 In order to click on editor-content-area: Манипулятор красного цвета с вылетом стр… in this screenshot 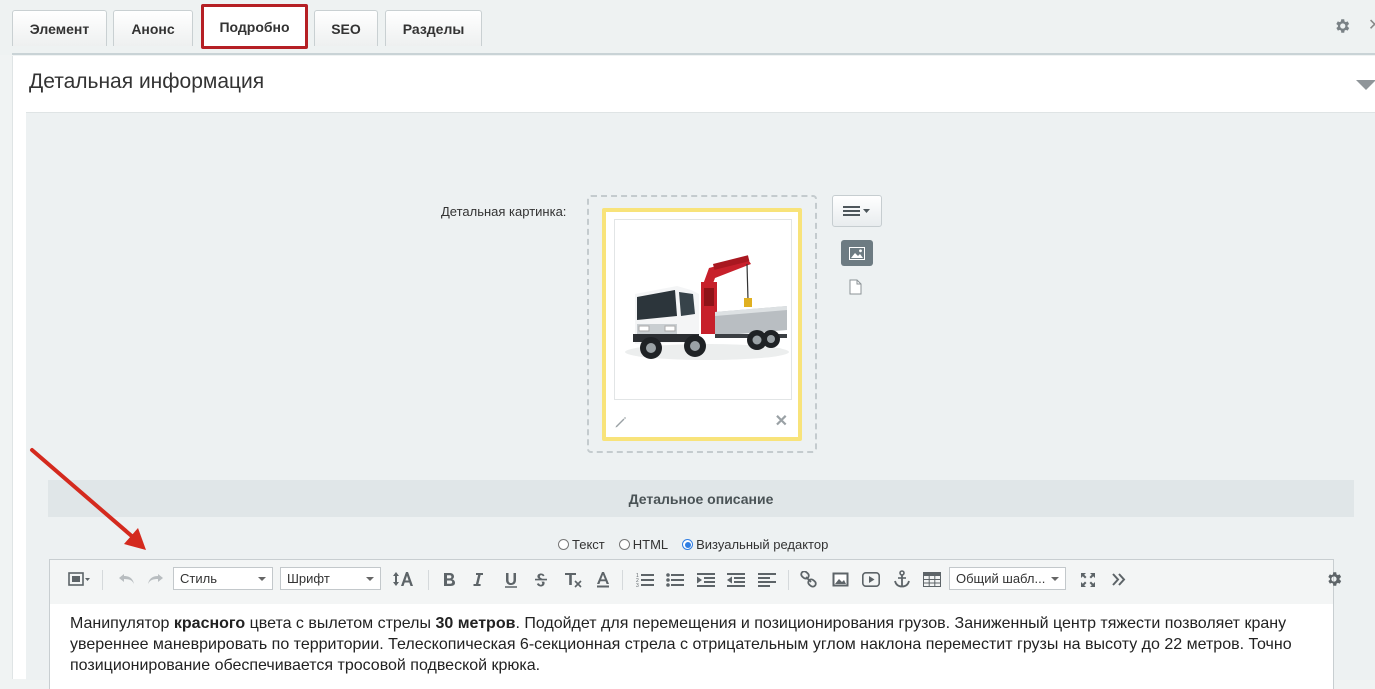, I will do `click(691, 646)`.